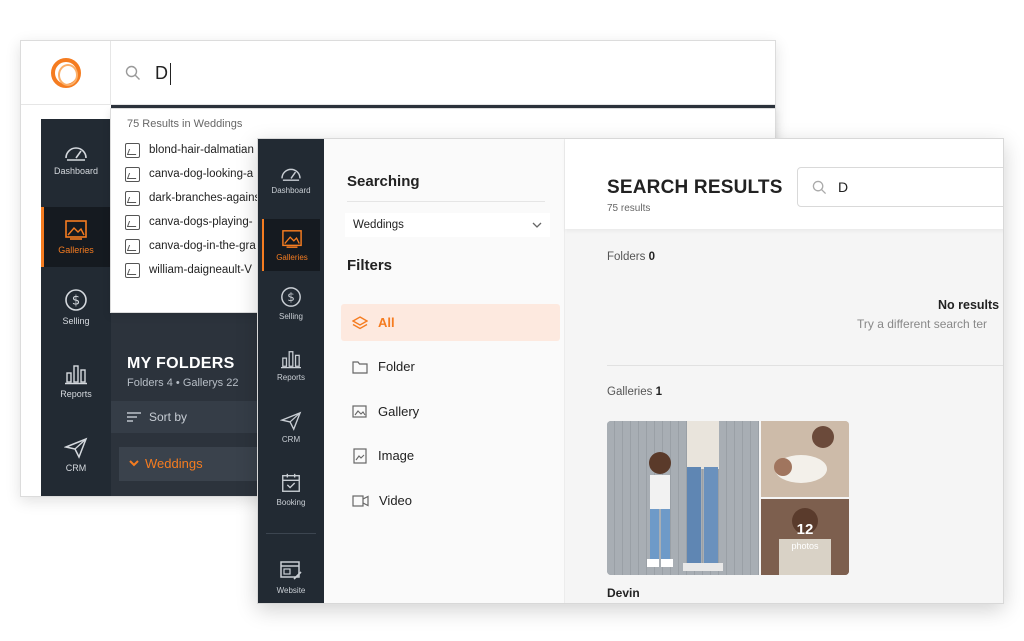  I want to click on dropdown-result-item: dark-branches-agains, so click(192, 198).